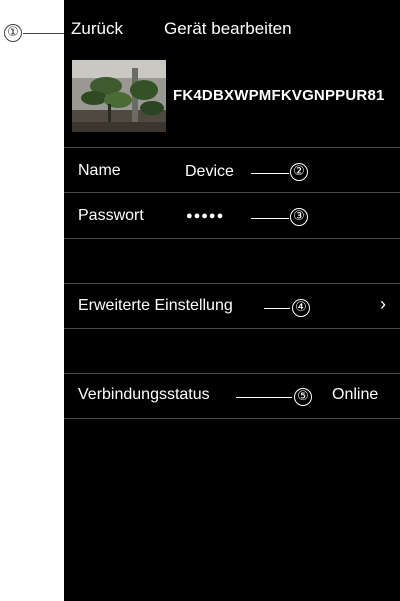 Image resolution: width=400 pixels, height=601 pixels. Describe the element at coordinates (303, 397) in the screenshot. I see `callout-5: ⑤` at that location.